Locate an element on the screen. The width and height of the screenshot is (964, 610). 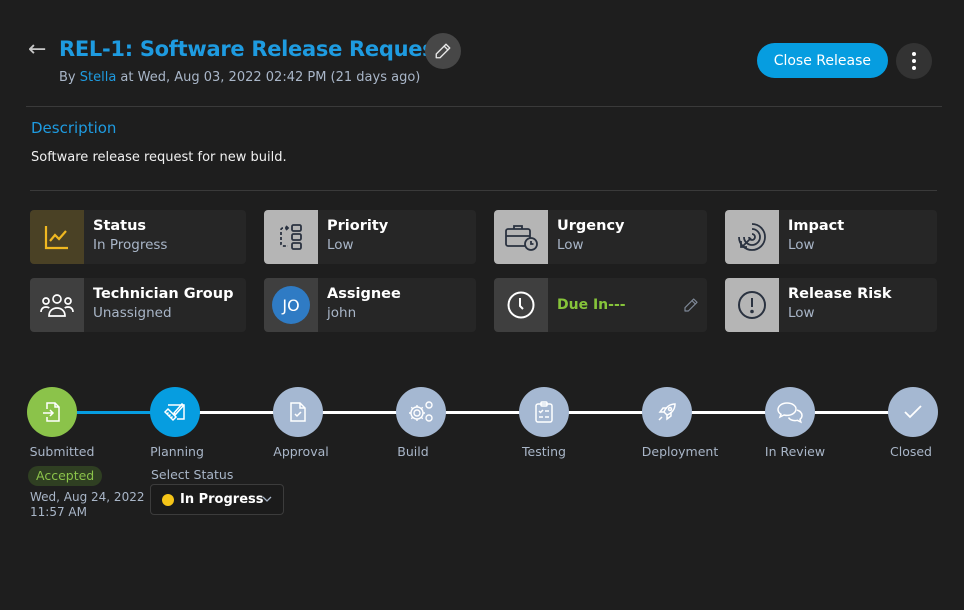
edit-title-button is located at coordinates (443, 51).